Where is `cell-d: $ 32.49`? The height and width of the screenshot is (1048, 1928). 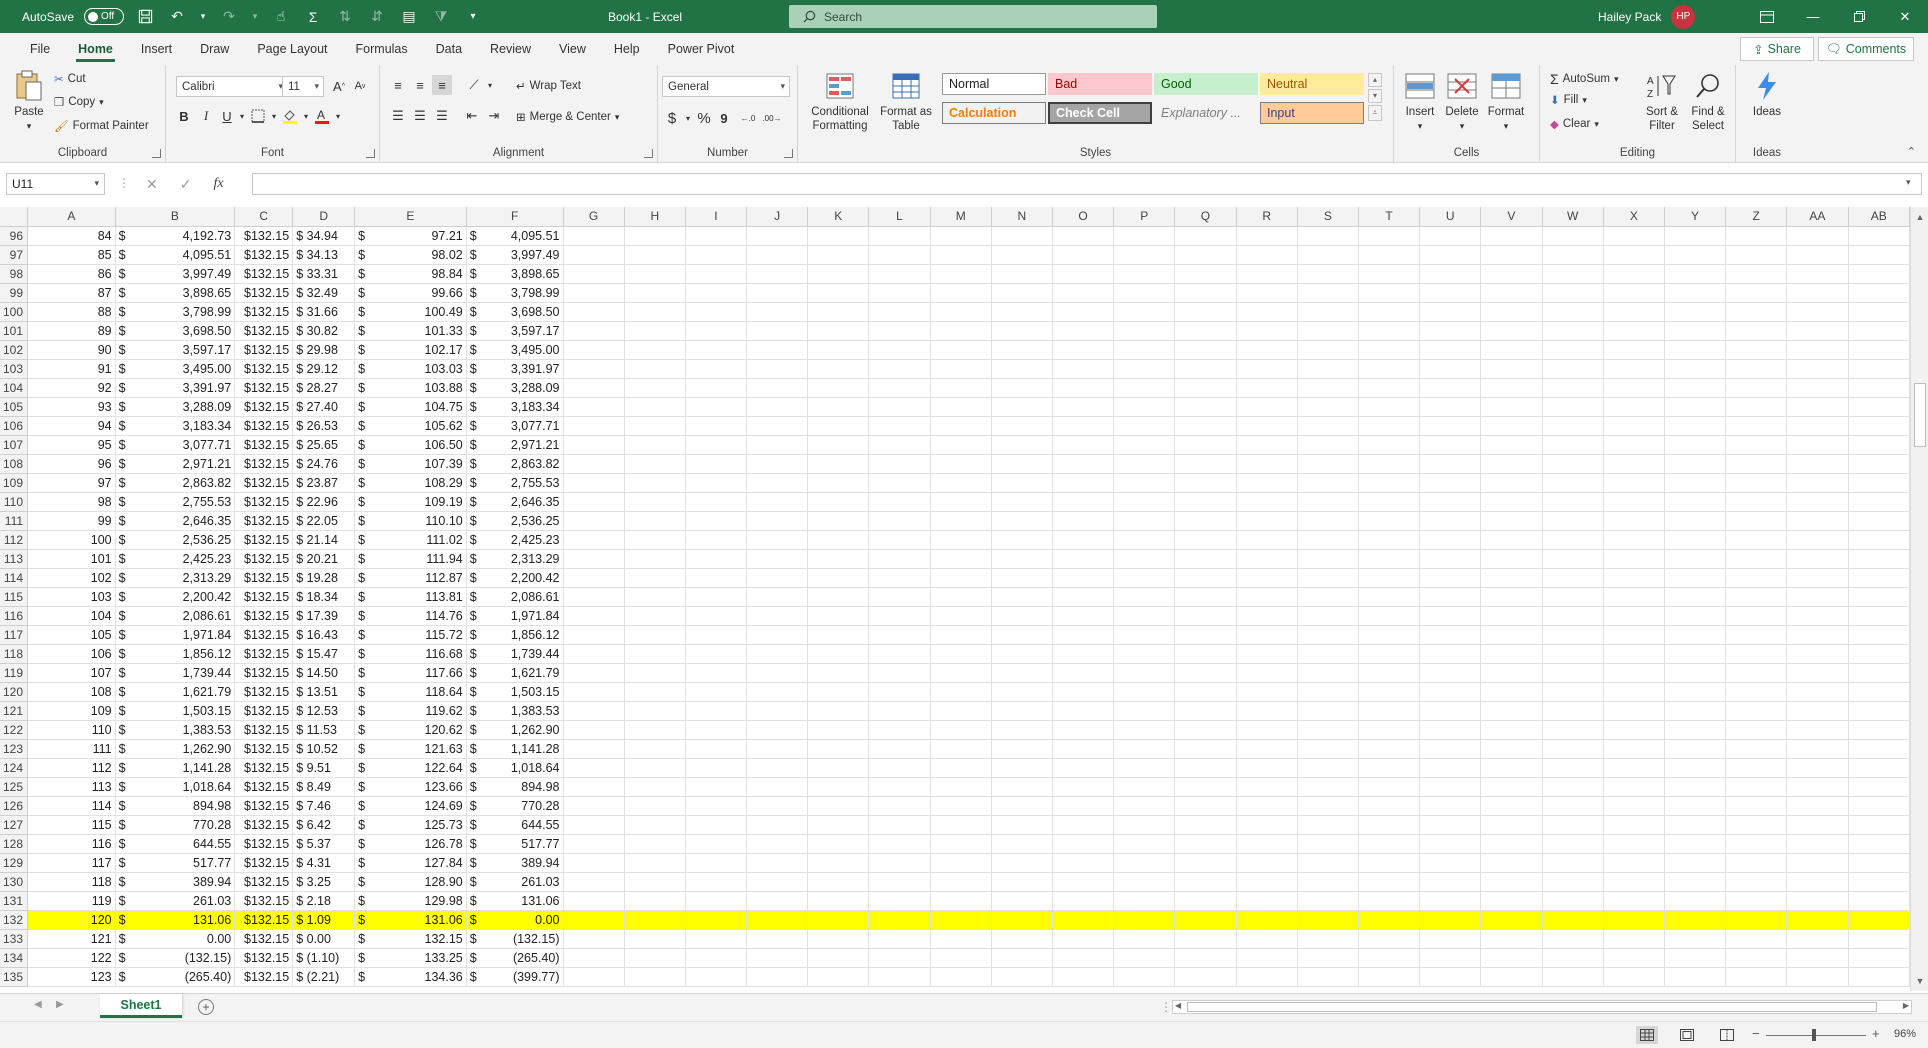
cell-d: $ 32.49 is located at coordinates (324, 293).